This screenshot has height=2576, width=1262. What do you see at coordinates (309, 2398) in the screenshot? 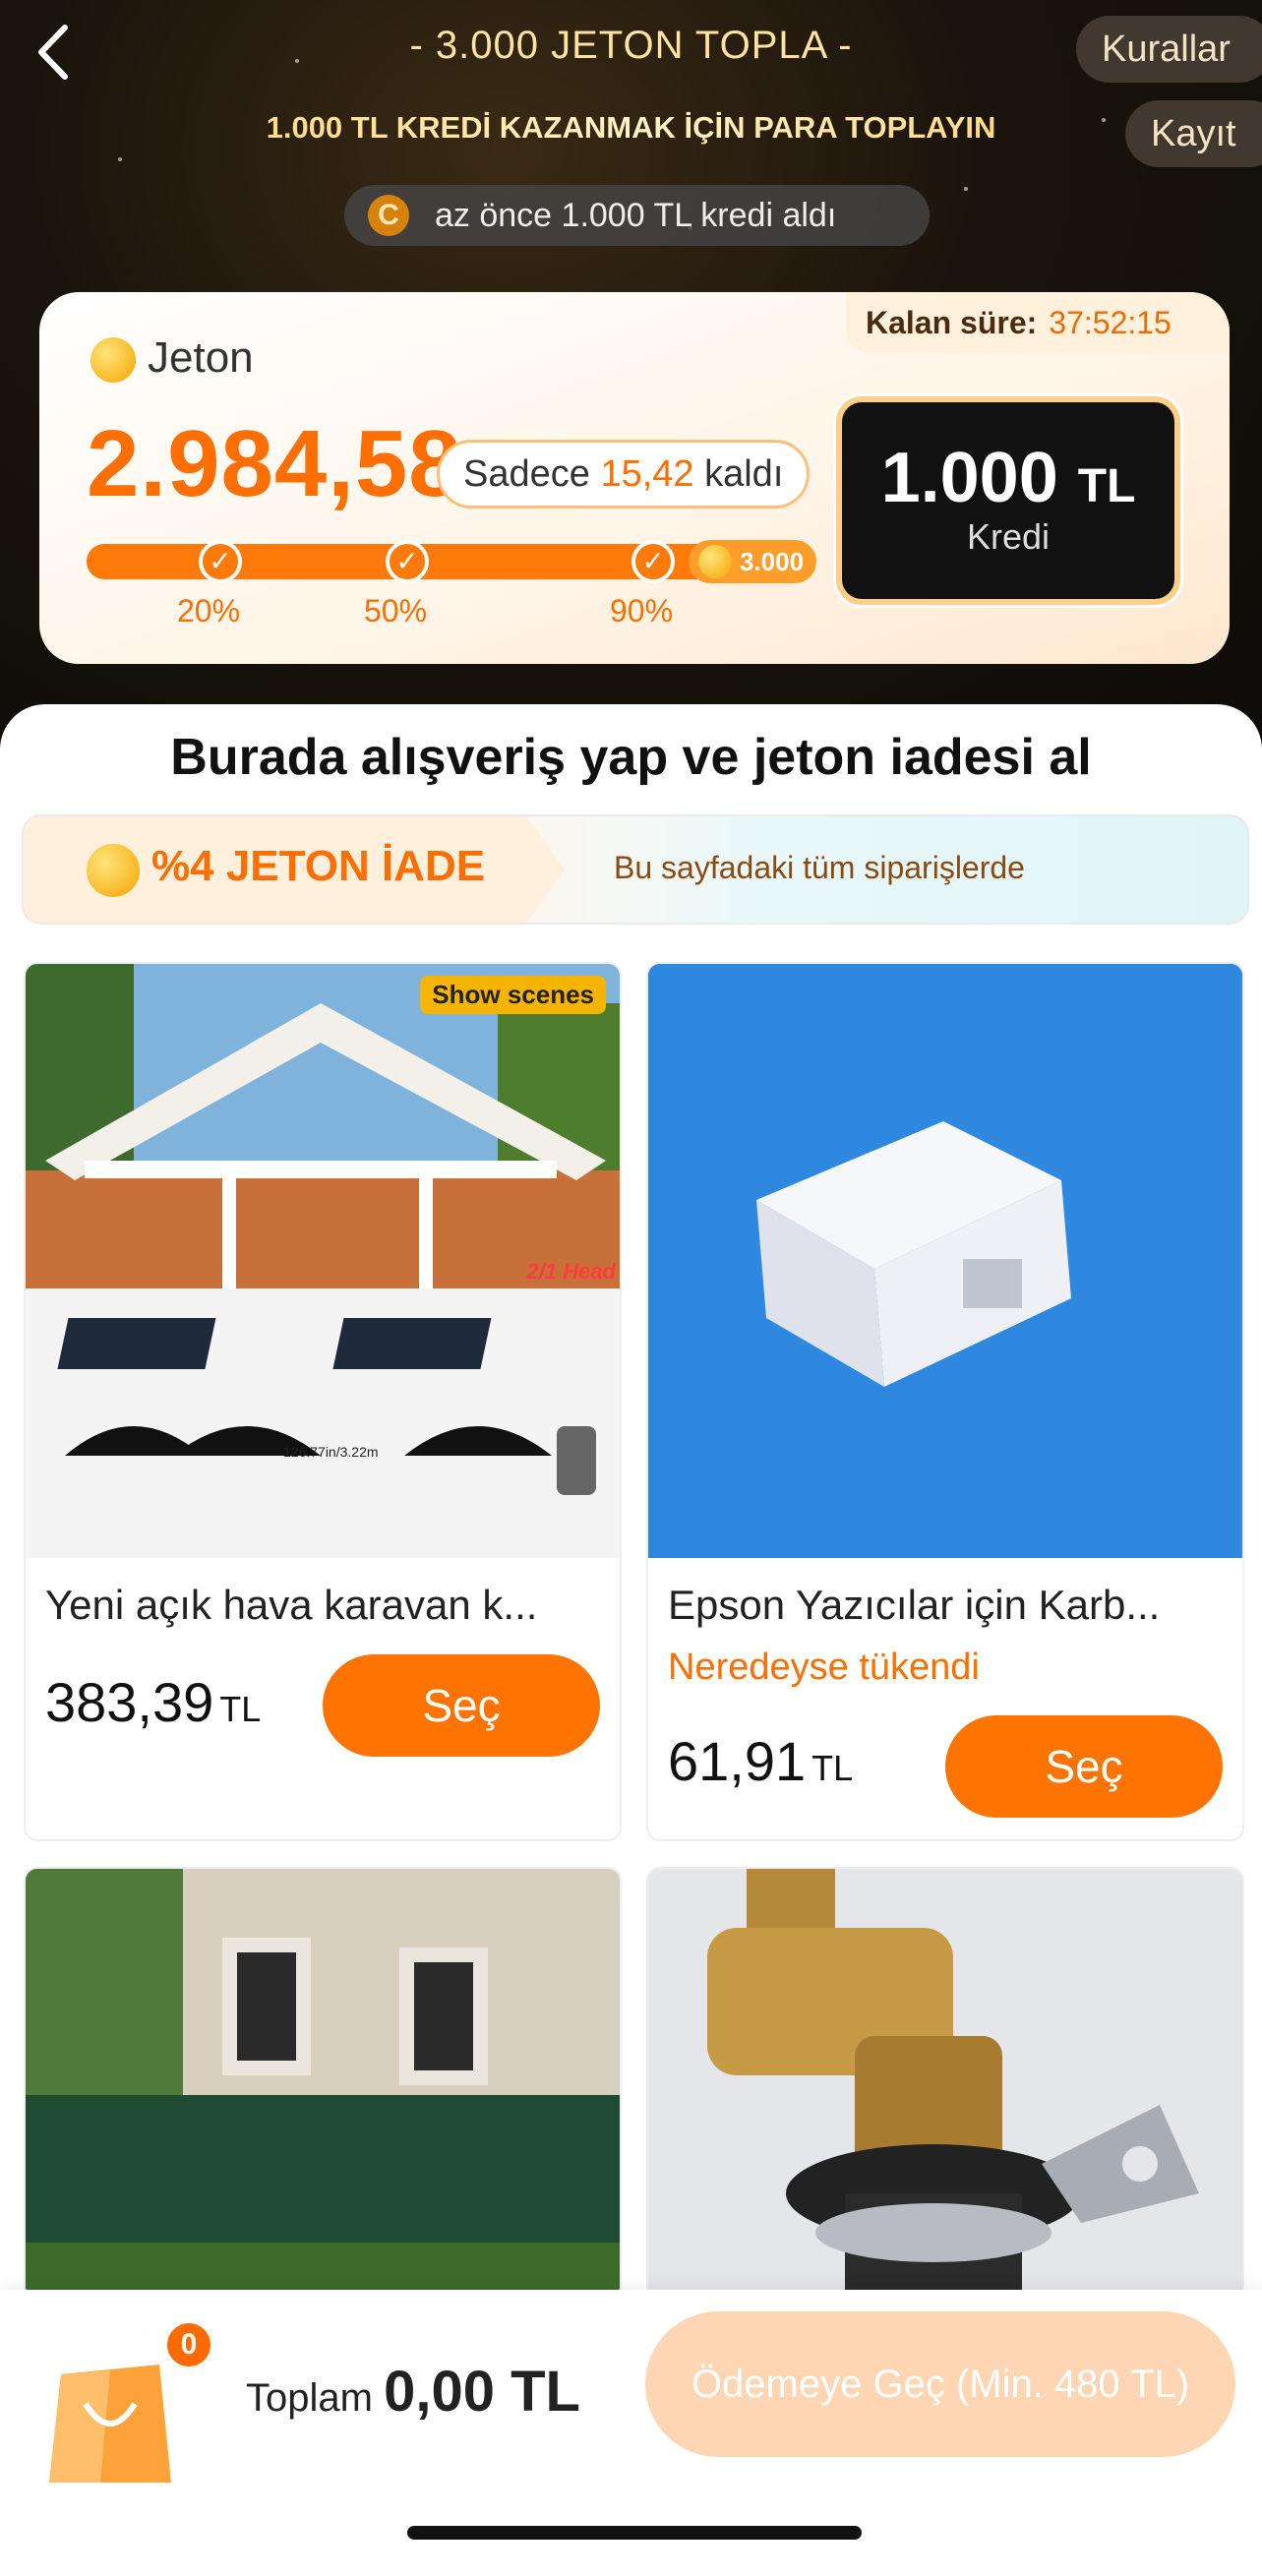
I see `total-label: Toplam` at bounding box center [309, 2398].